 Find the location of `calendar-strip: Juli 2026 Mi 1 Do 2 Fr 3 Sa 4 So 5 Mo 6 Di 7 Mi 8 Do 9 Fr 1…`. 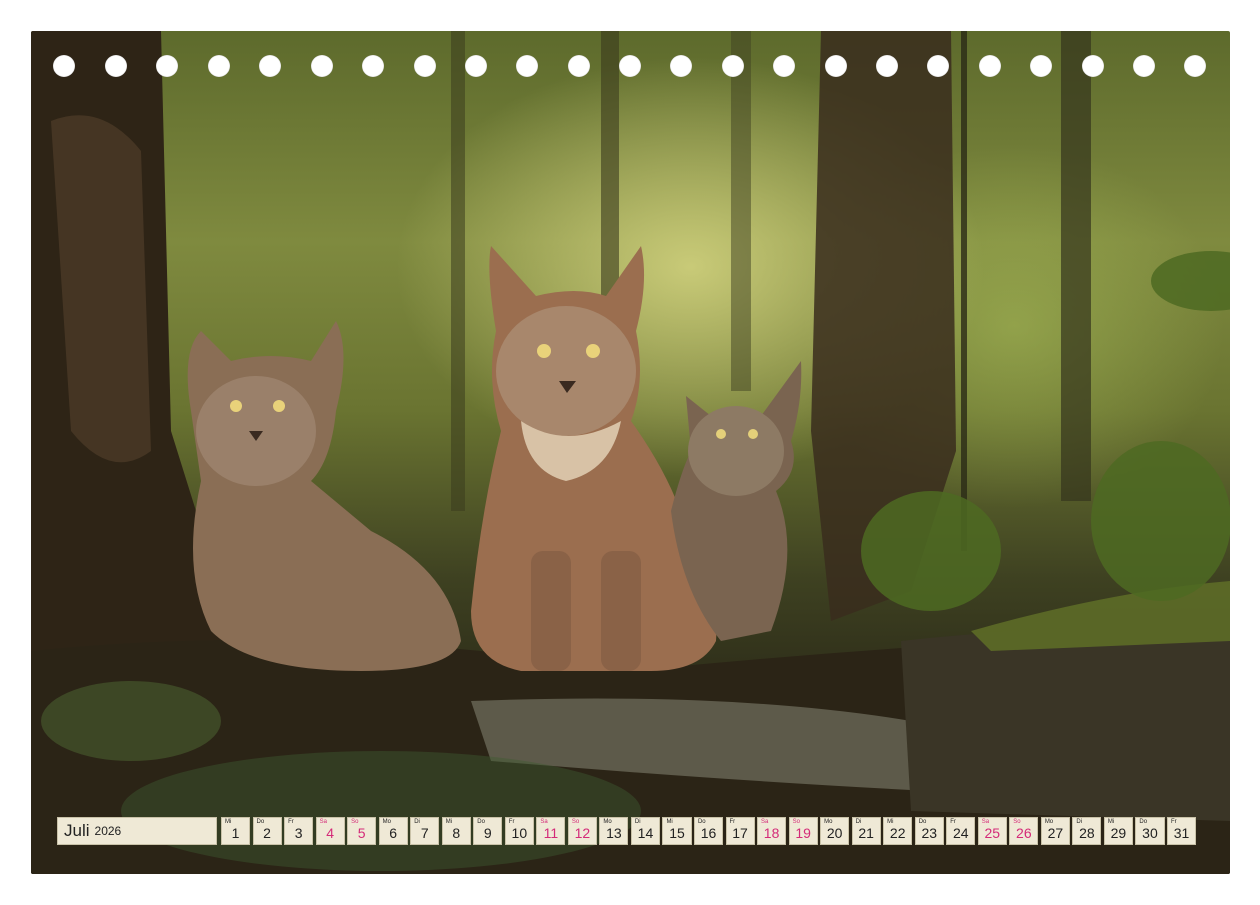

calendar-strip: Juli 2026 Mi 1 Do 2 Fr 3 Sa 4 So 5 Mo 6 Di 7 Mi 8 Do 9 Fr 1… is located at coordinates (627, 832).